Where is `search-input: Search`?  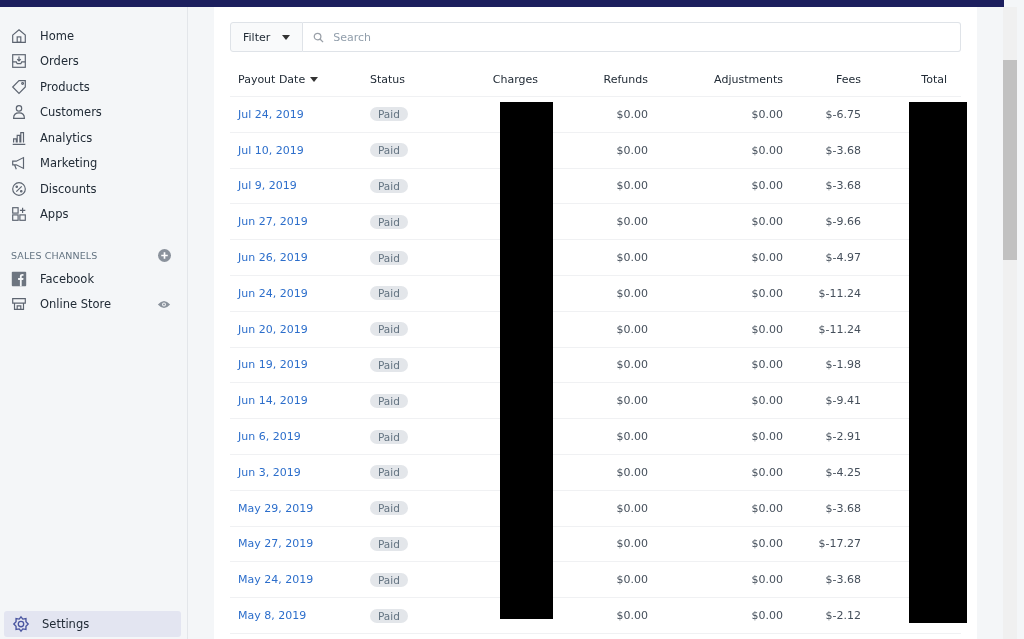 search-input: Search is located at coordinates (645, 37).